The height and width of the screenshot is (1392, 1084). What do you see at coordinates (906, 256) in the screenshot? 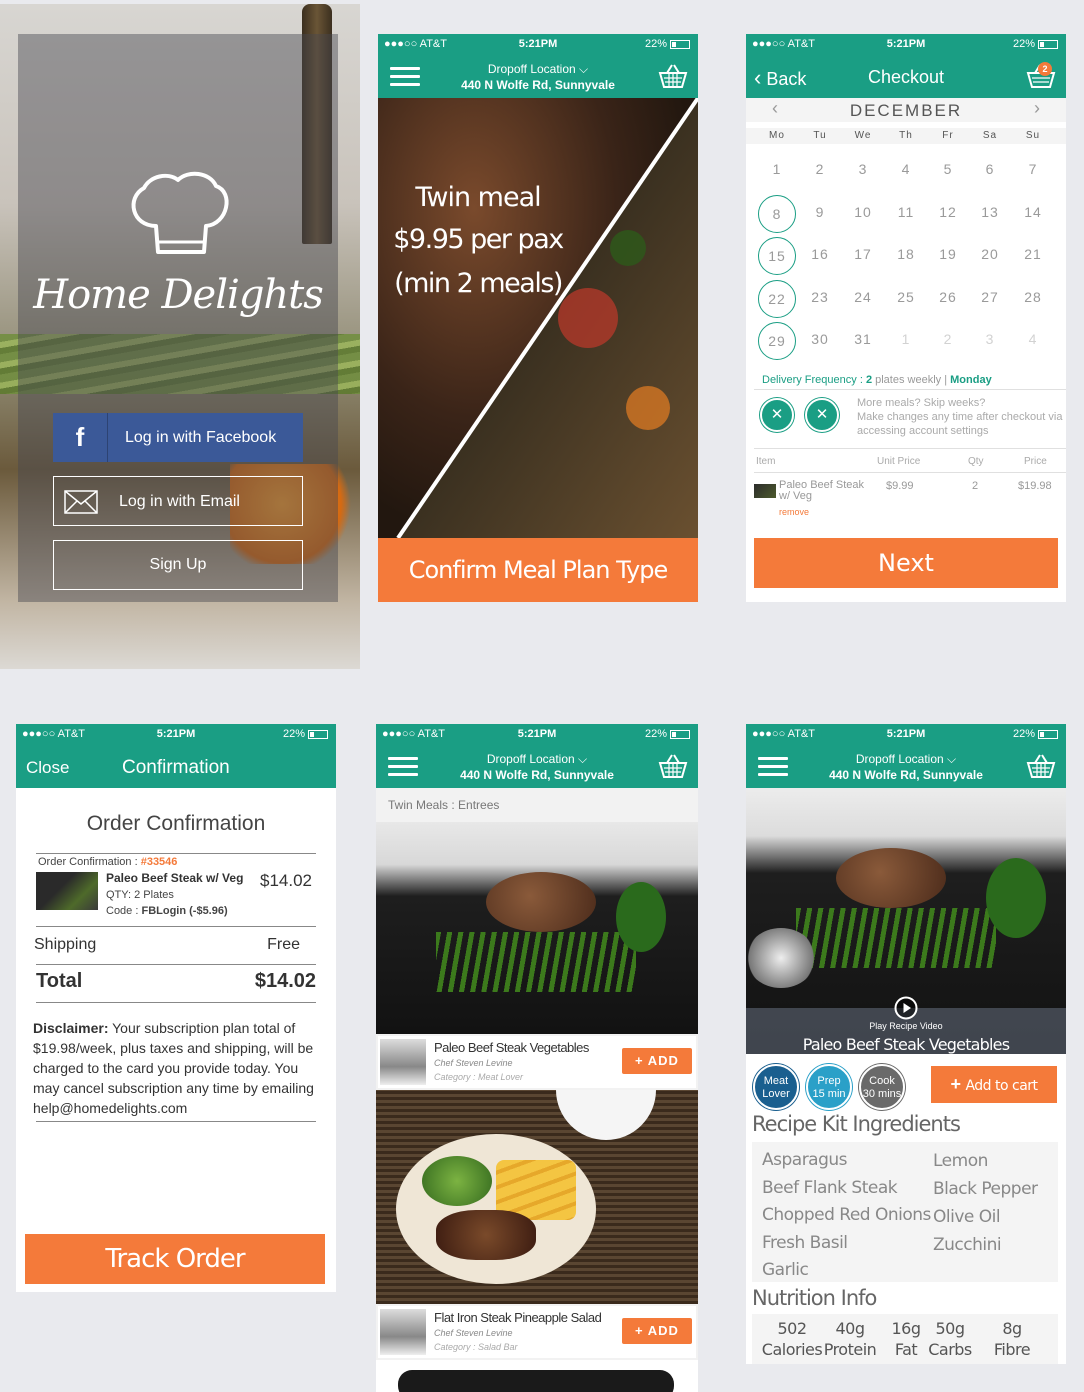
I see `calendar-day: 18` at bounding box center [906, 256].